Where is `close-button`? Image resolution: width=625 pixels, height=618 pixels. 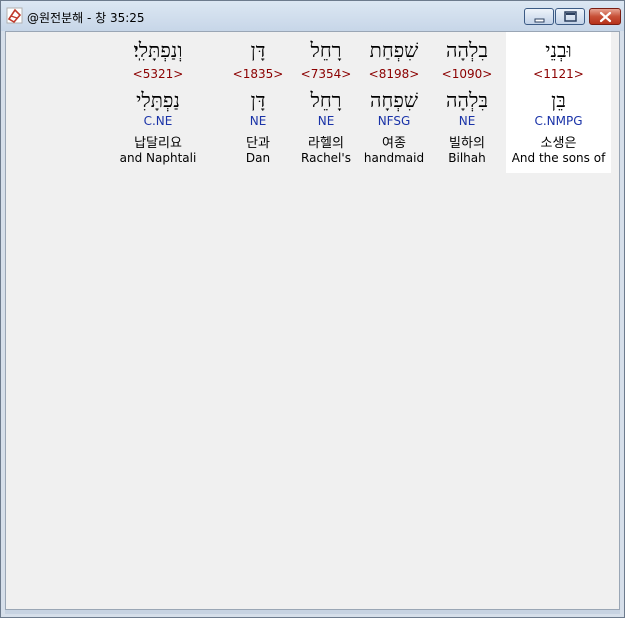 close-button is located at coordinates (605, 16).